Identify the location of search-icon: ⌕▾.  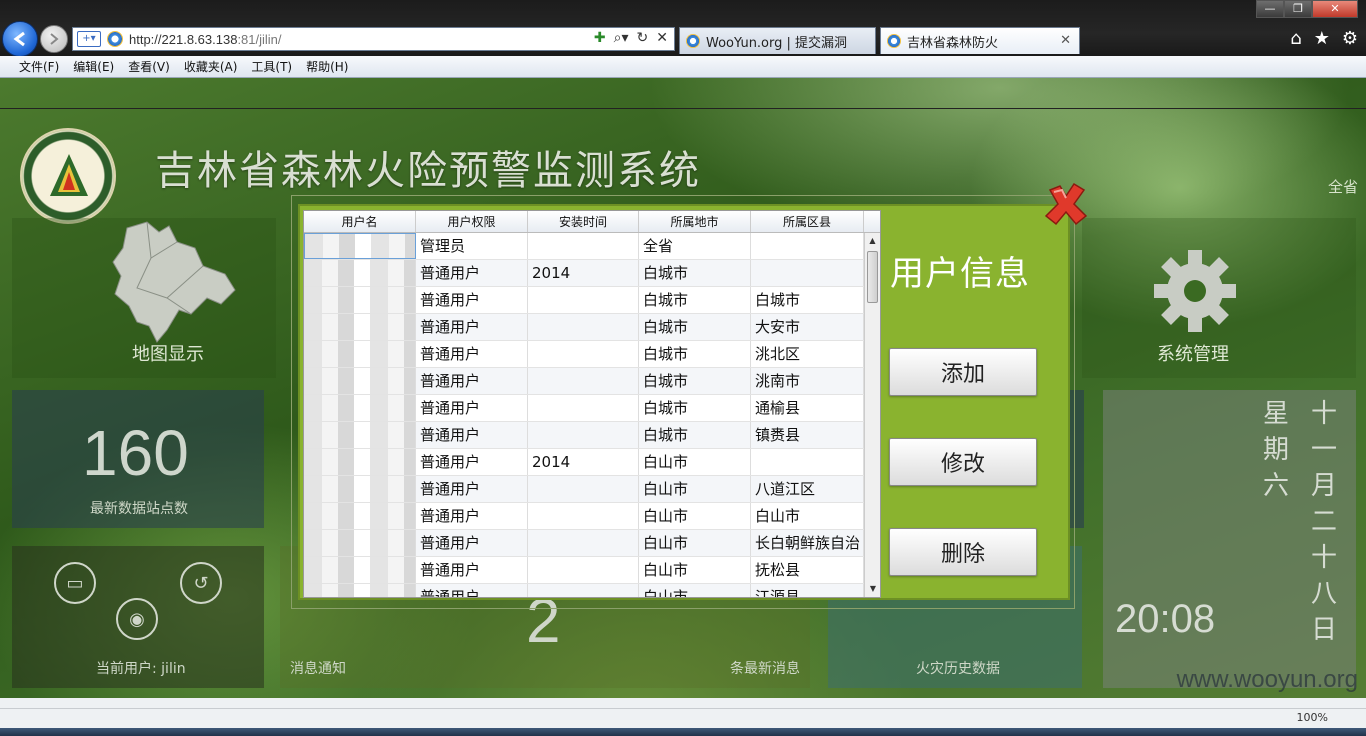
(621, 38).